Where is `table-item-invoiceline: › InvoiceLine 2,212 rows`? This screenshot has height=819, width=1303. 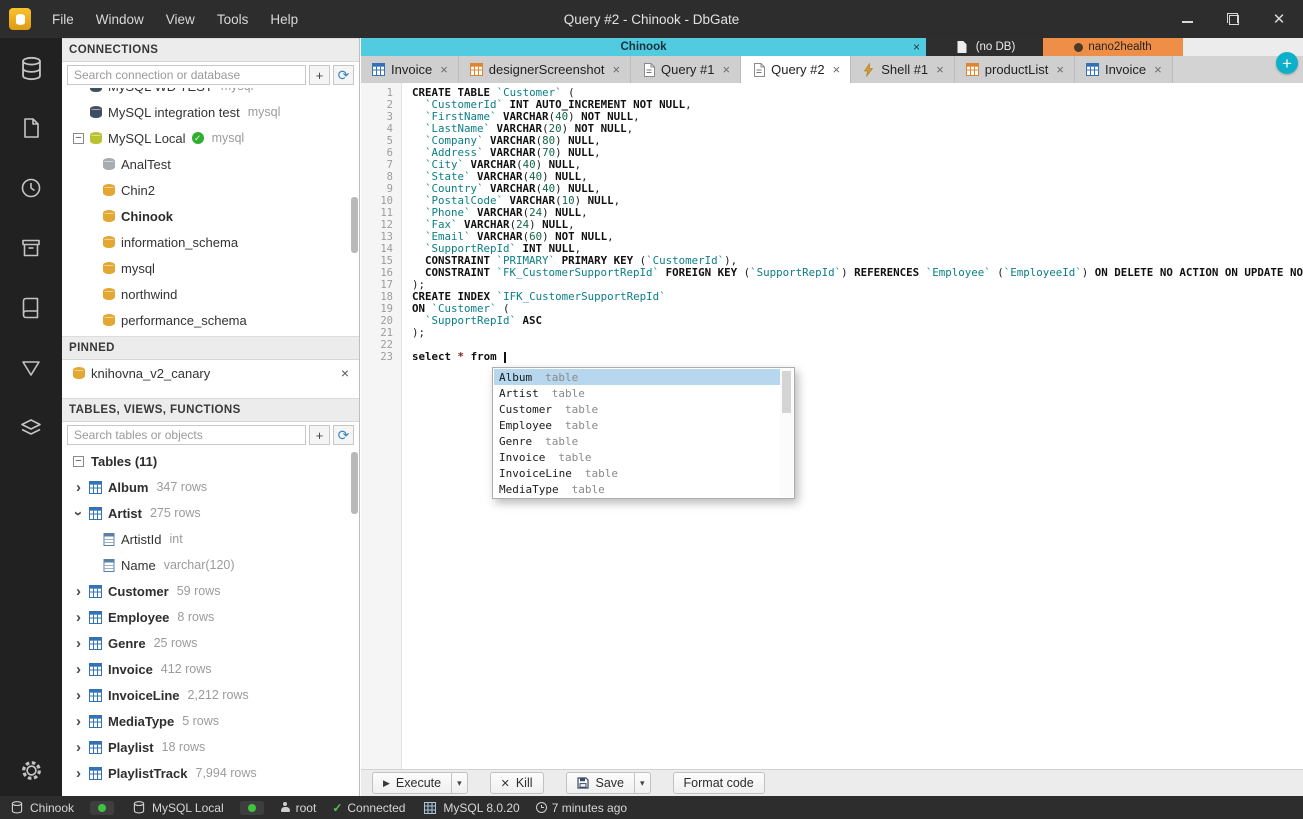 table-item-invoiceline: › InvoiceLine 2,212 rows is located at coordinates (210, 695).